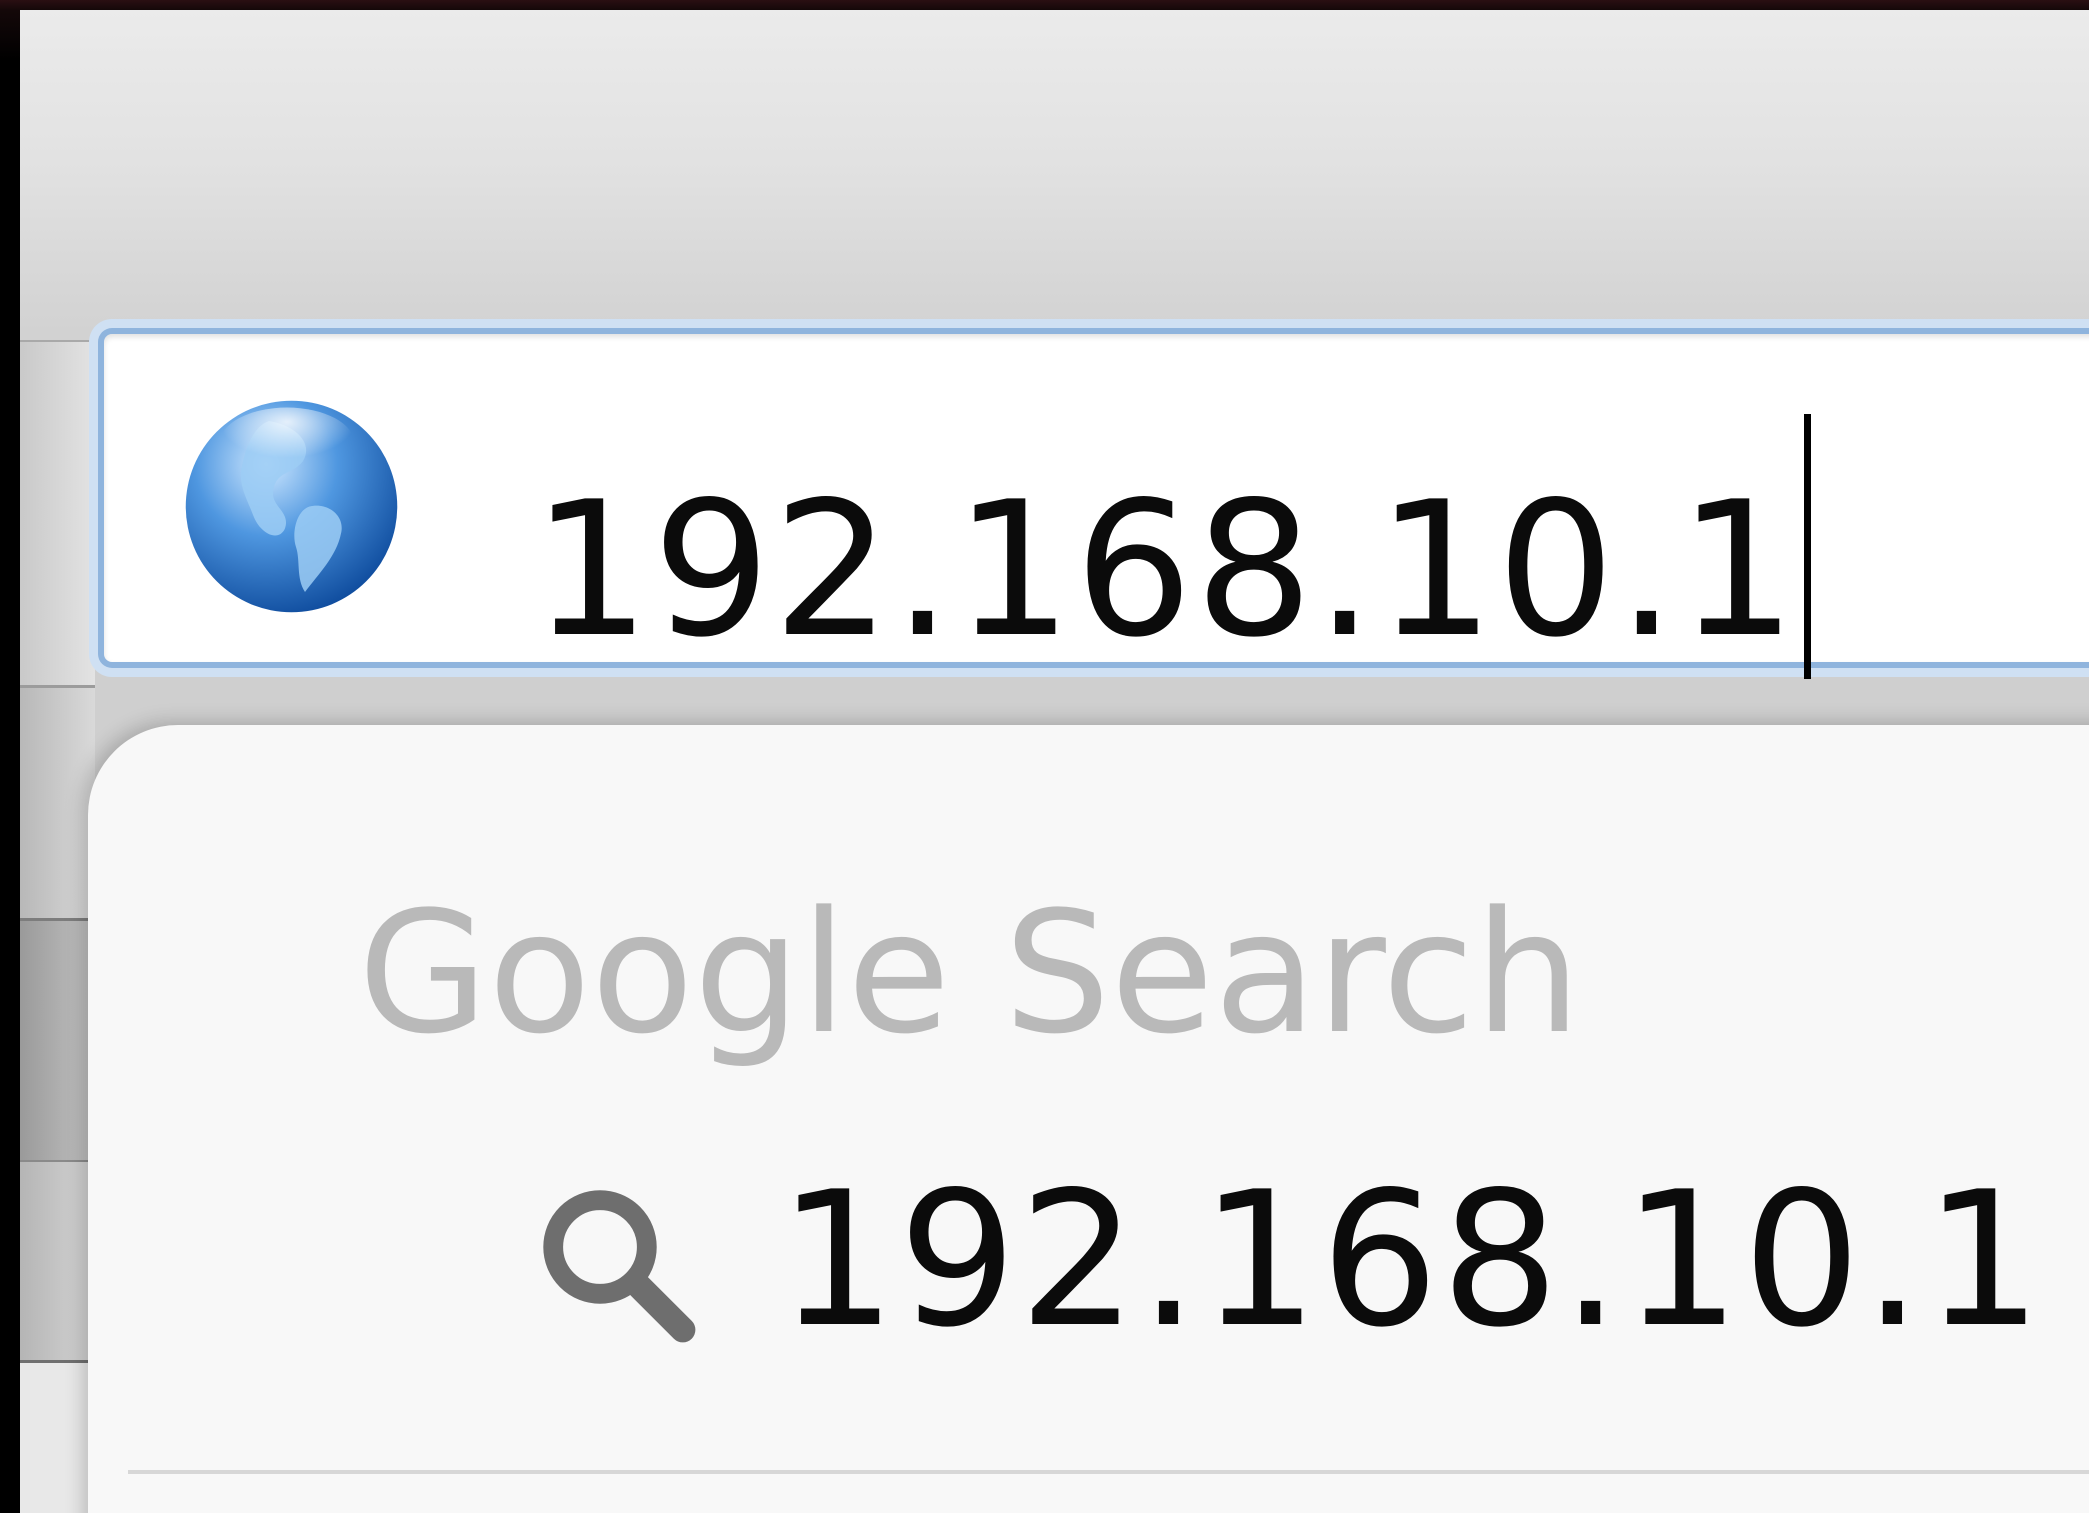 This screenshot has height=1513, width=2089. I want to click on background-page-content, so click(57, 926).